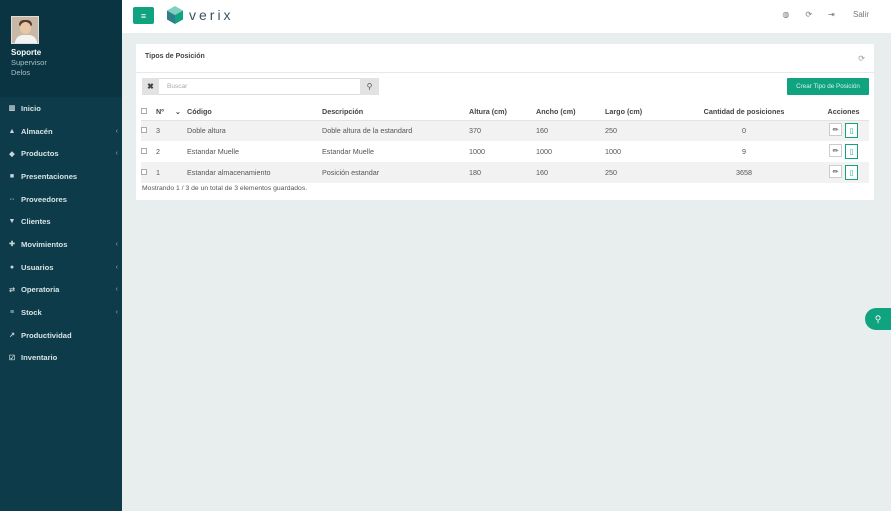 The width and height of the screenshot is (891, 511). I want to click on select-all-checkbox, so click(144, 111).